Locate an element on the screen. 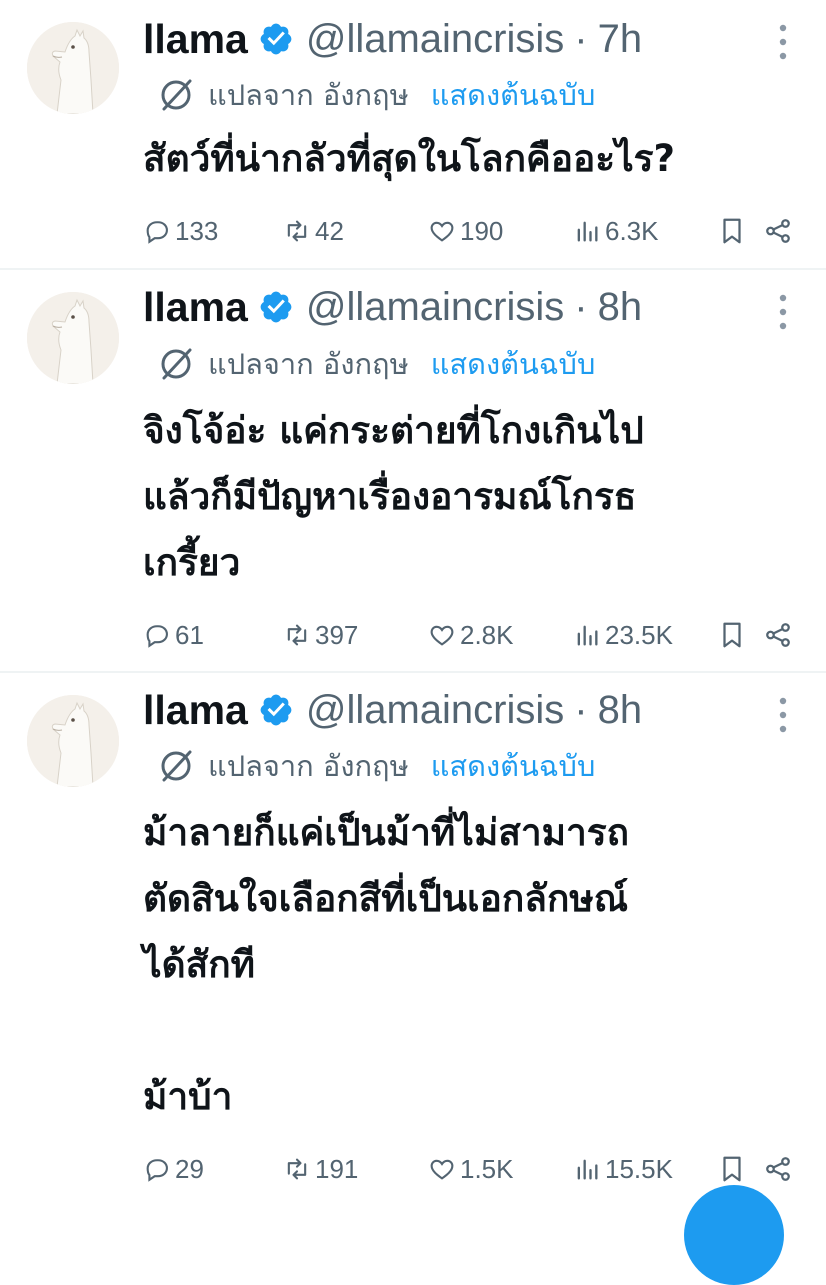 This screenshot has width=826, height=1285. views-count: 23.5K is located at coordinates (639, 634).